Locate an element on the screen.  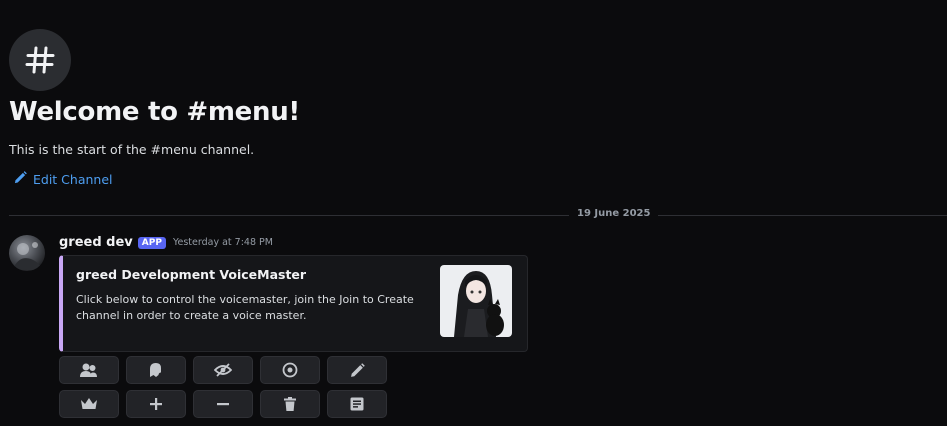
trash-icon is located at coordinates (290, 404).